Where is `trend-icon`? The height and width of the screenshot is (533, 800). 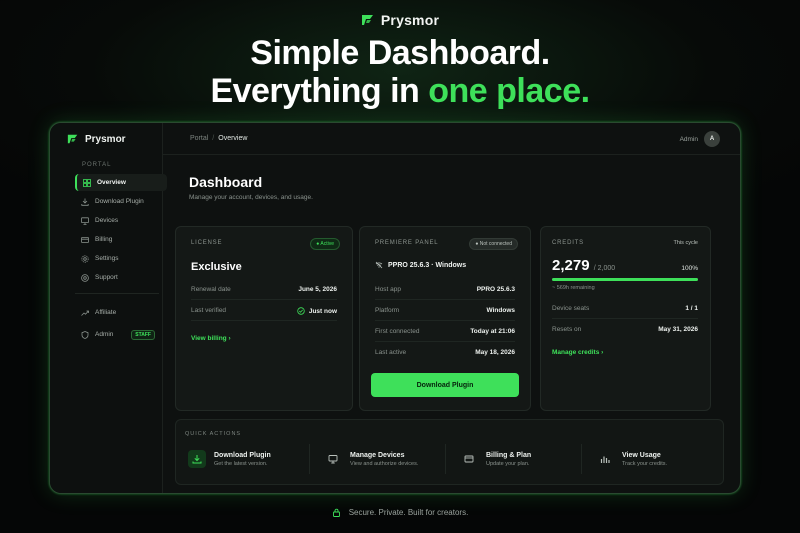
trend-icon is located at coordinates (85, 313).